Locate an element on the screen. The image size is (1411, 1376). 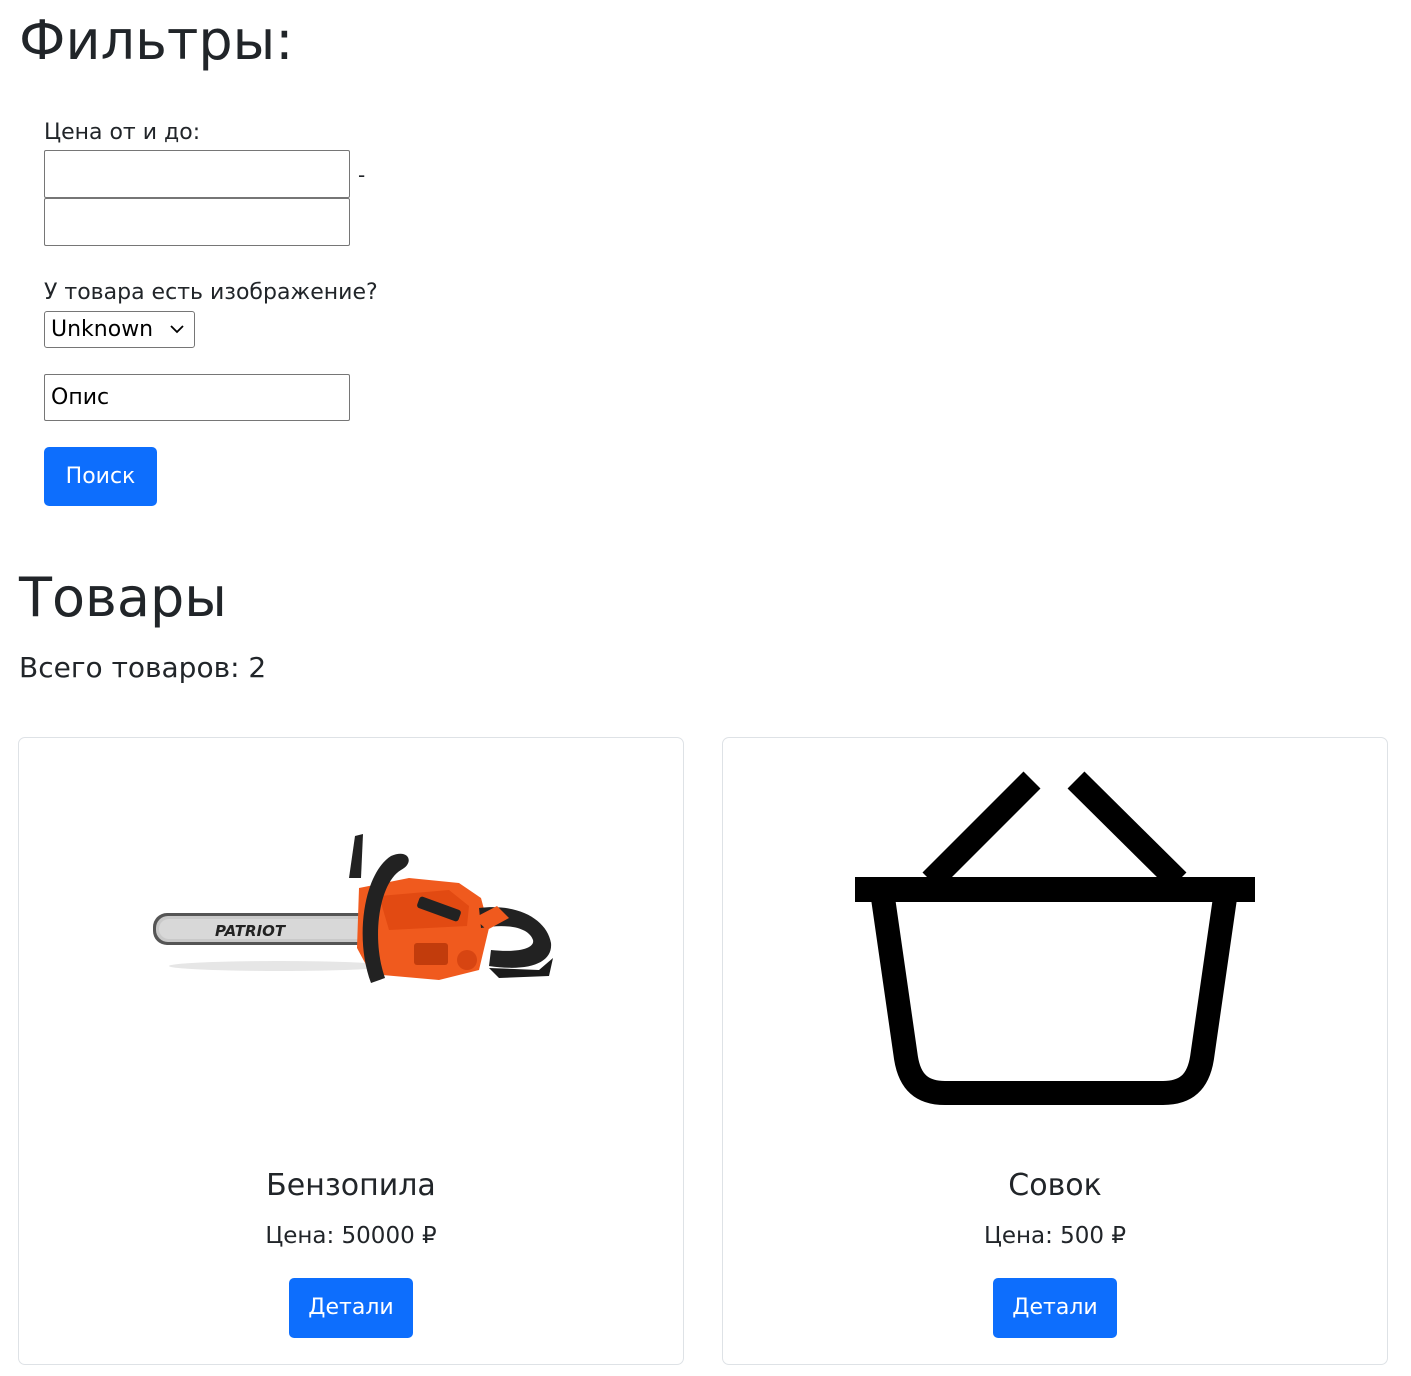
total-products-count: Всего товаров: 2 is located at coordinates (143, 667).